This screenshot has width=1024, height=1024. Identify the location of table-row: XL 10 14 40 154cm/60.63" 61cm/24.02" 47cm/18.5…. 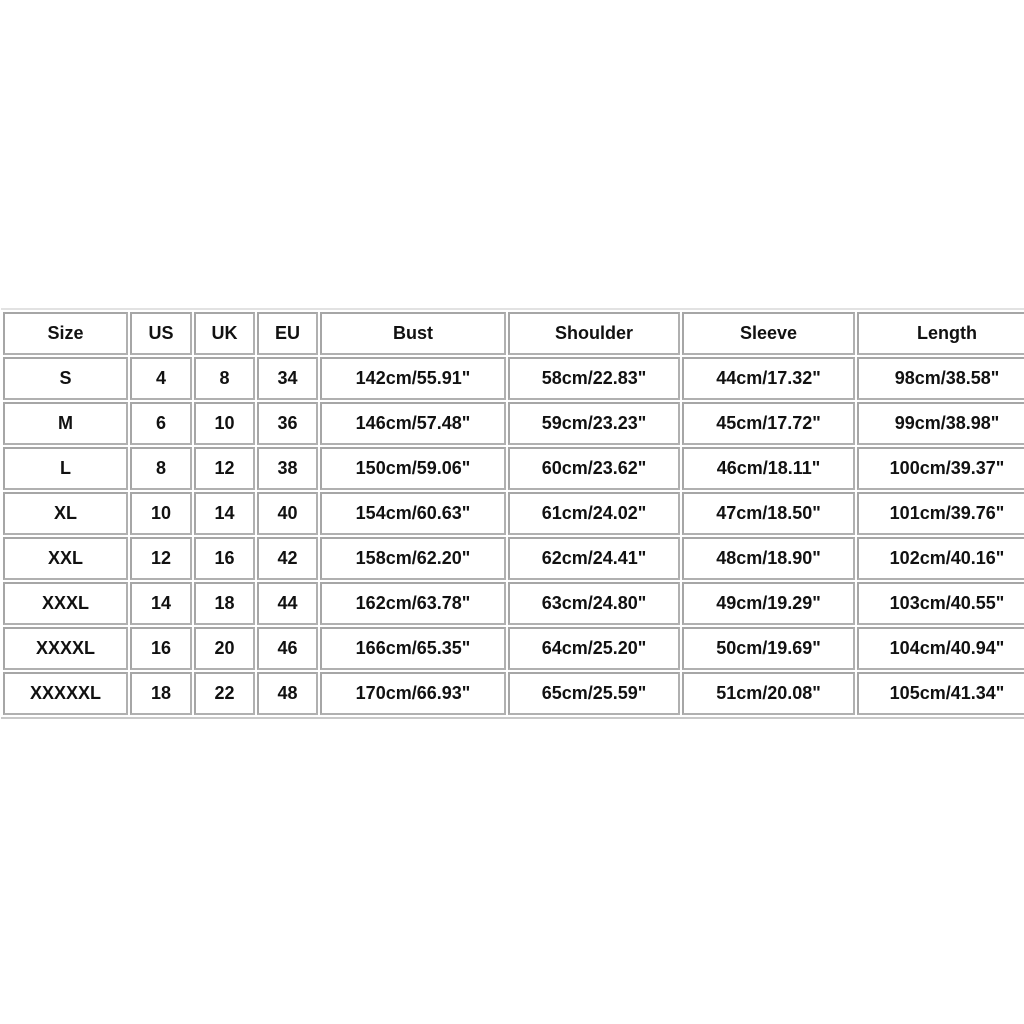
(513, 513).